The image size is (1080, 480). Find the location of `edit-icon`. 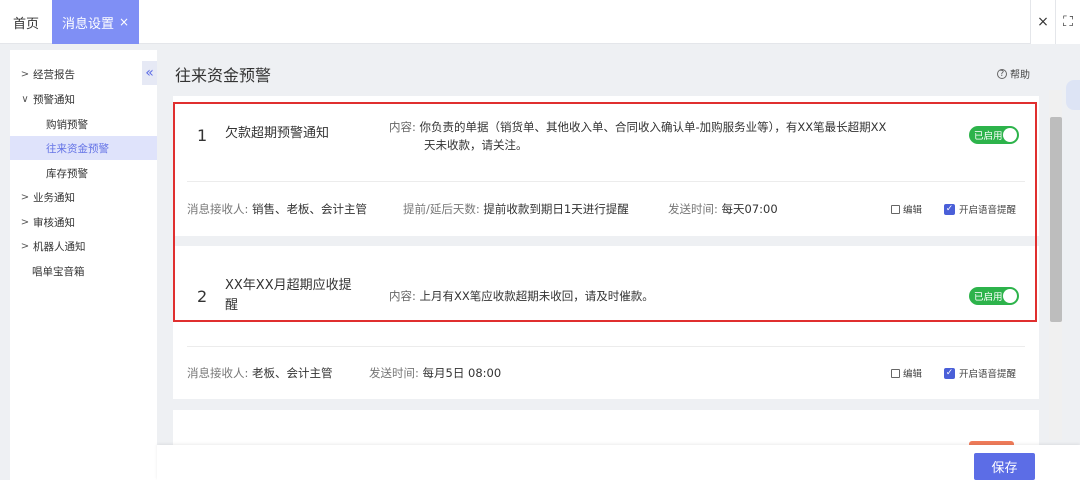

edit-icon is located at coordinates (895, 373).